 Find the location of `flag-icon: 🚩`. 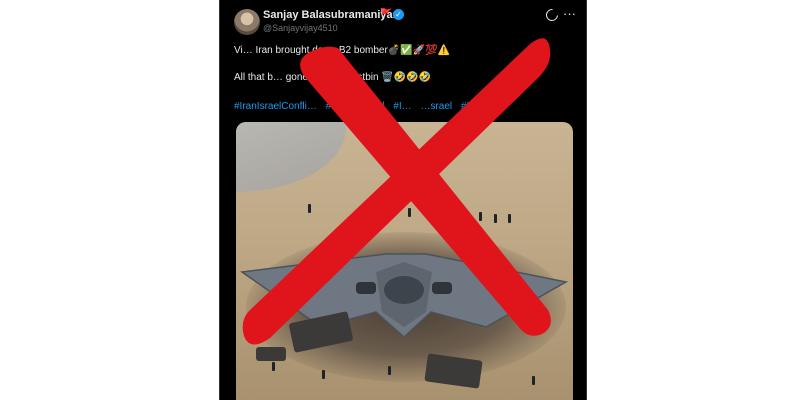

flag-icon: 🚩 is located at coordinates (386, 14).